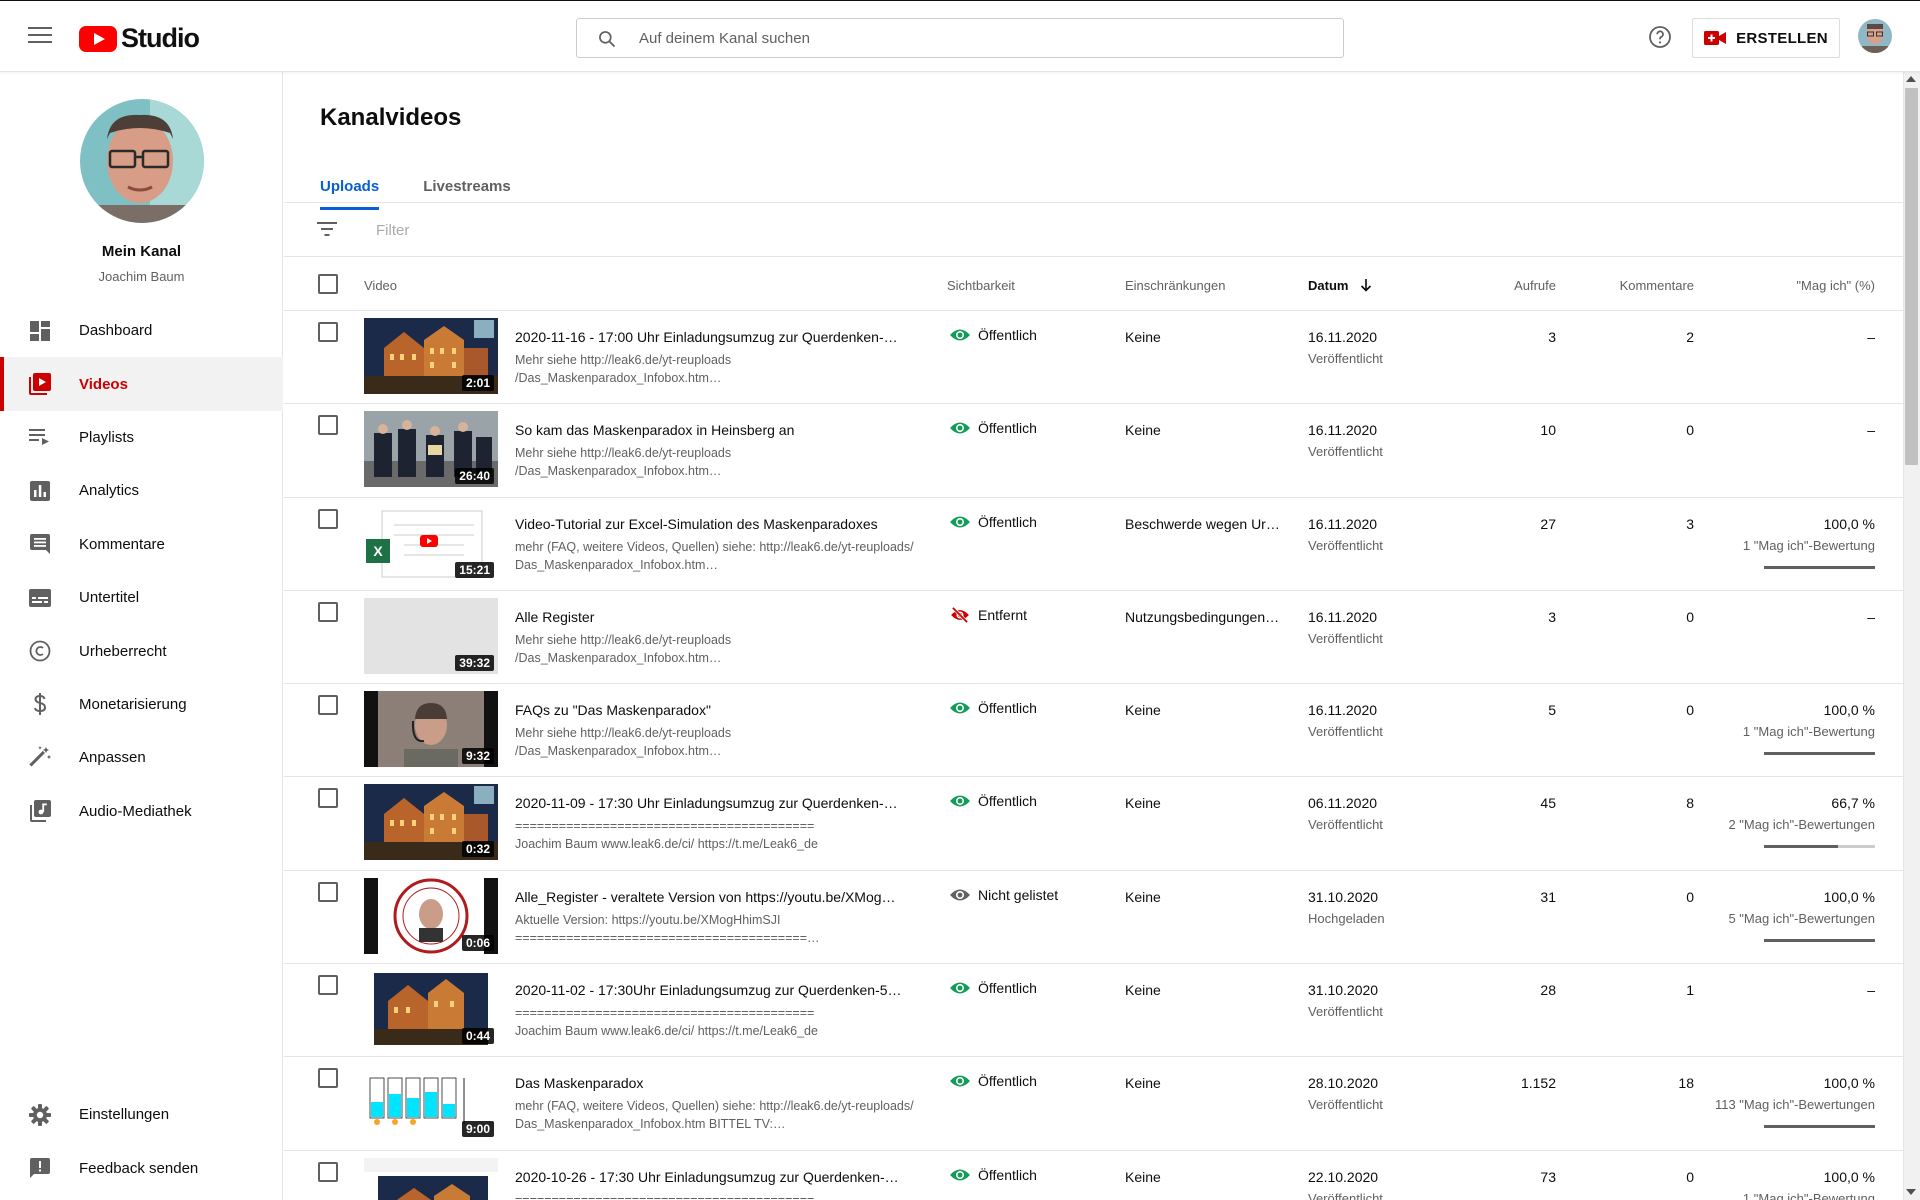 This screenshot has height=1200, width=1920. I want to click on sidebar-item-settings: Einstellungen, so click(141, 1114).